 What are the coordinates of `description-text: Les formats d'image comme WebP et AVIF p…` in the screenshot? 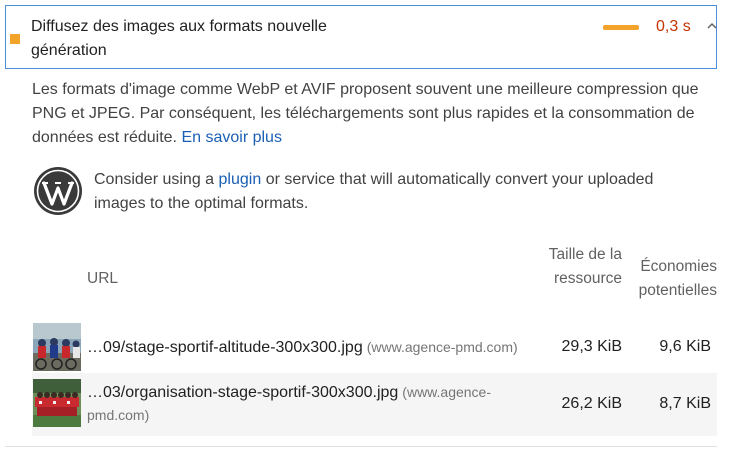 It's located at (365, 113).